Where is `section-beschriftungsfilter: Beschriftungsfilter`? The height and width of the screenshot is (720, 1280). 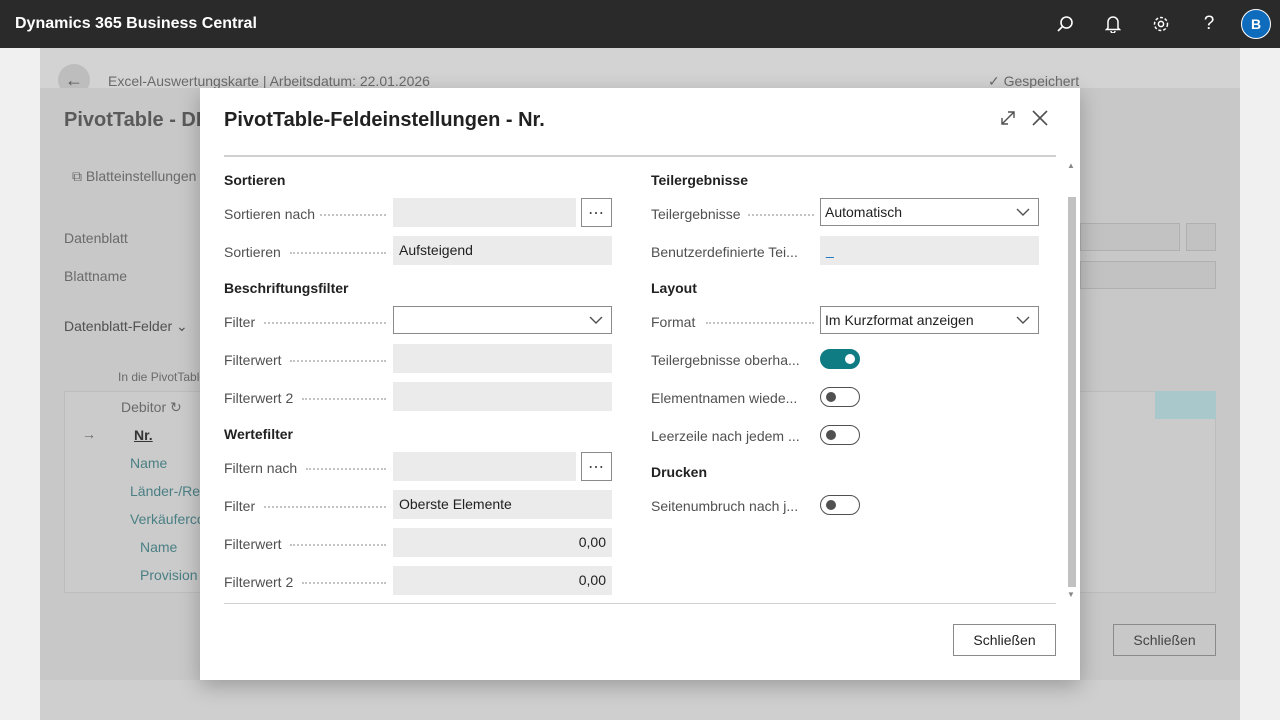 section-beschriftungsfilter: Beschriftungsfilter is located at coordinates (286, 288).